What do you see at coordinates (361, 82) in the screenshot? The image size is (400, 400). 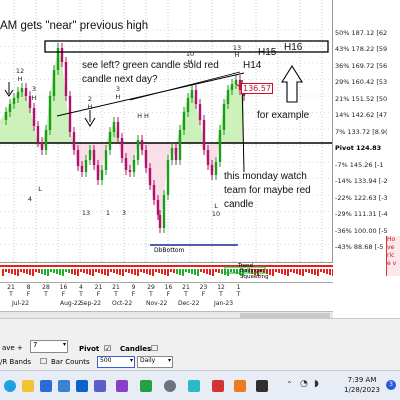 I see `price-axis-label: 29% 160.42 [53` at bounding box center [361, 82].